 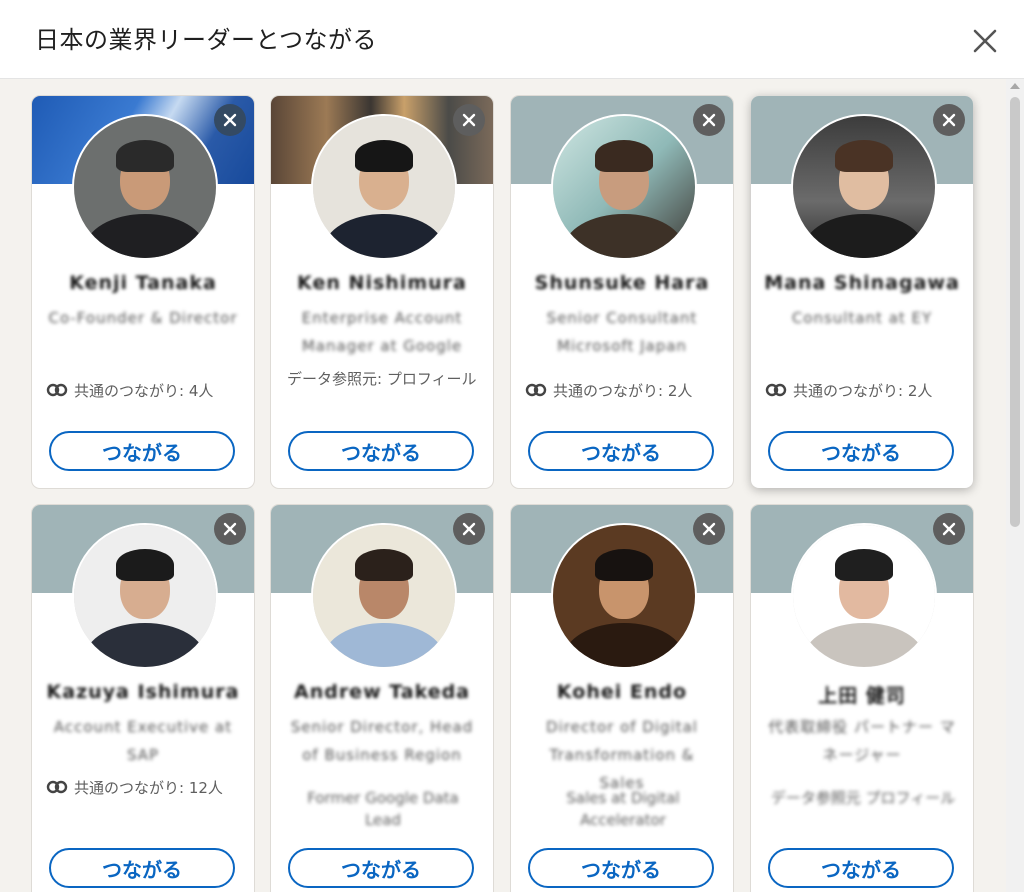 I want to click on data-source-text: データ参照元 プロフィール, so click(x=863, y=798).